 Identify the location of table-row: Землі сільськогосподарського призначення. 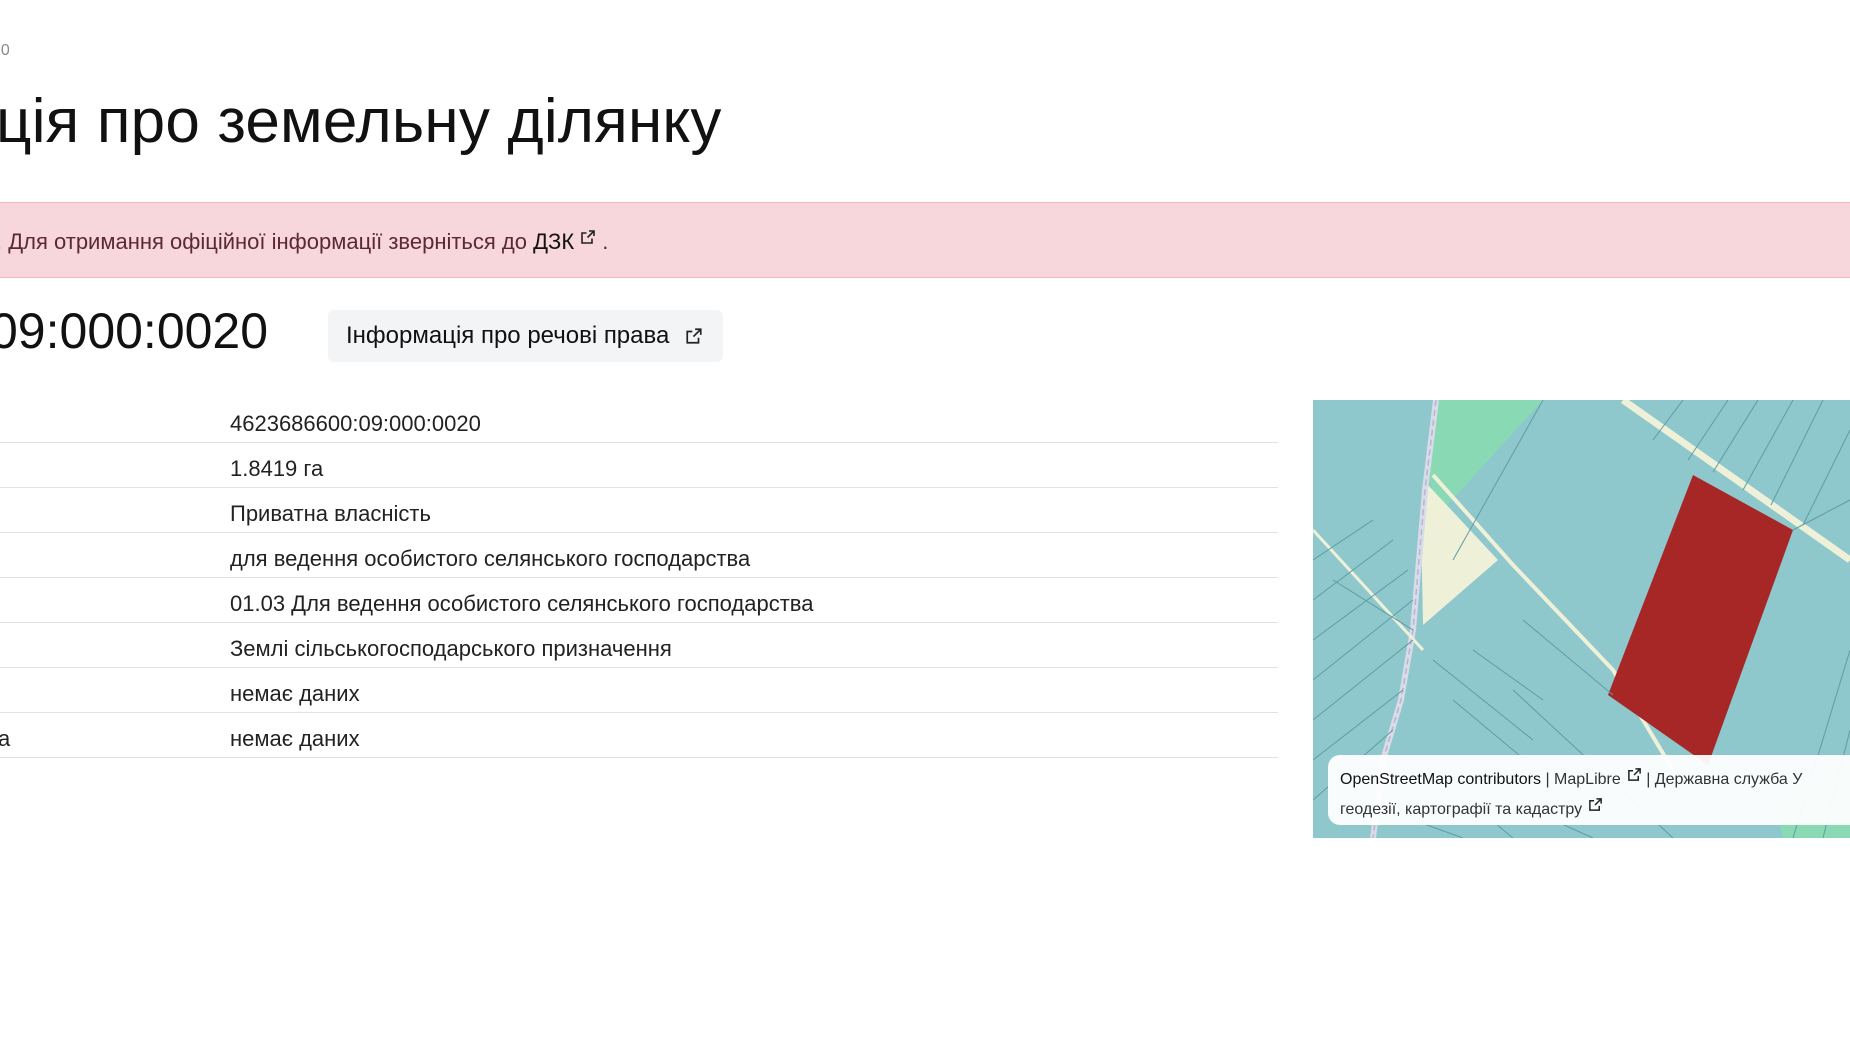
(639, 645).